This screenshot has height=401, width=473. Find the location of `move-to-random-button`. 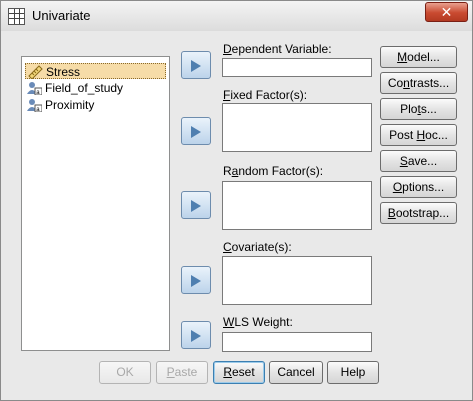

move-to-random-button is located at coordinates (196, 205).